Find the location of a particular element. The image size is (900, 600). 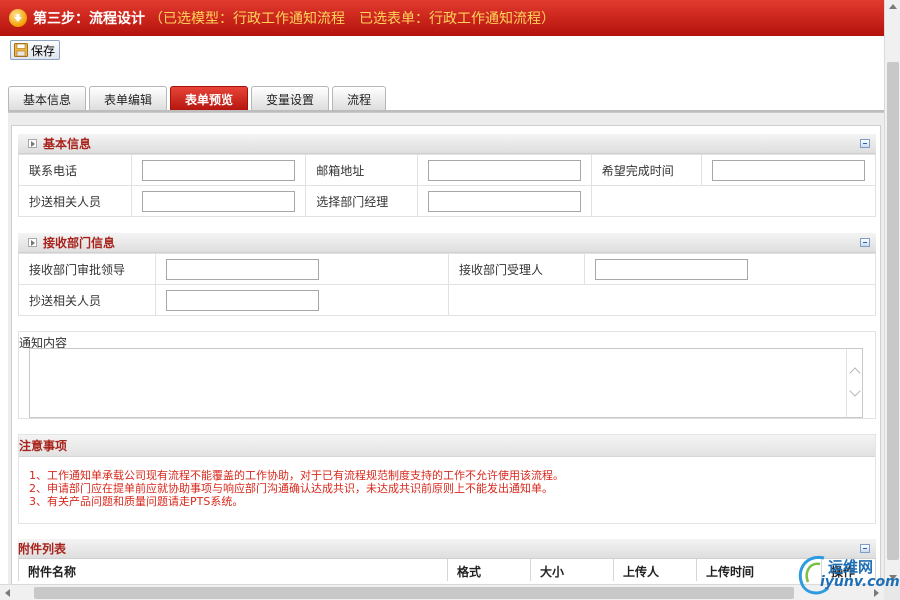

selection-info: （已选模型：行政工作通知流程 已选表单：行政工作通知流程） is located at coordinates (352, 18).